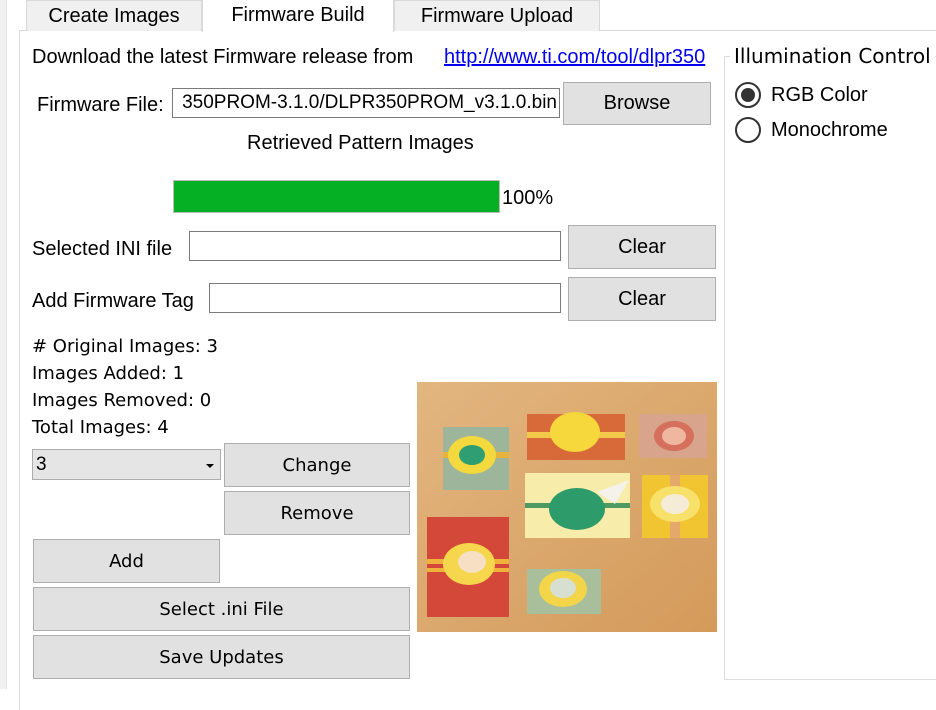  What do you see at coordinates (317, 513) in the screenshot?
I see `remove-button: Remove` at bounding box center [317, 513].